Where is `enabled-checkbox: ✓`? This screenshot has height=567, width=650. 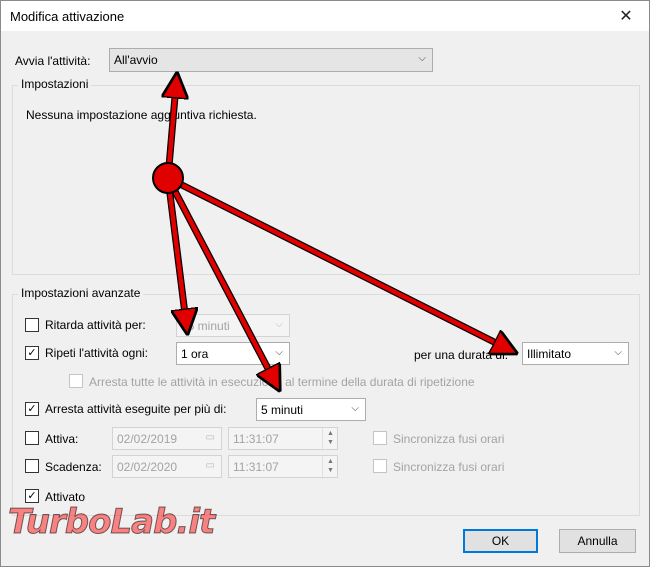
enabled-checkbox: ✓ is located at coordinates (32, 496).